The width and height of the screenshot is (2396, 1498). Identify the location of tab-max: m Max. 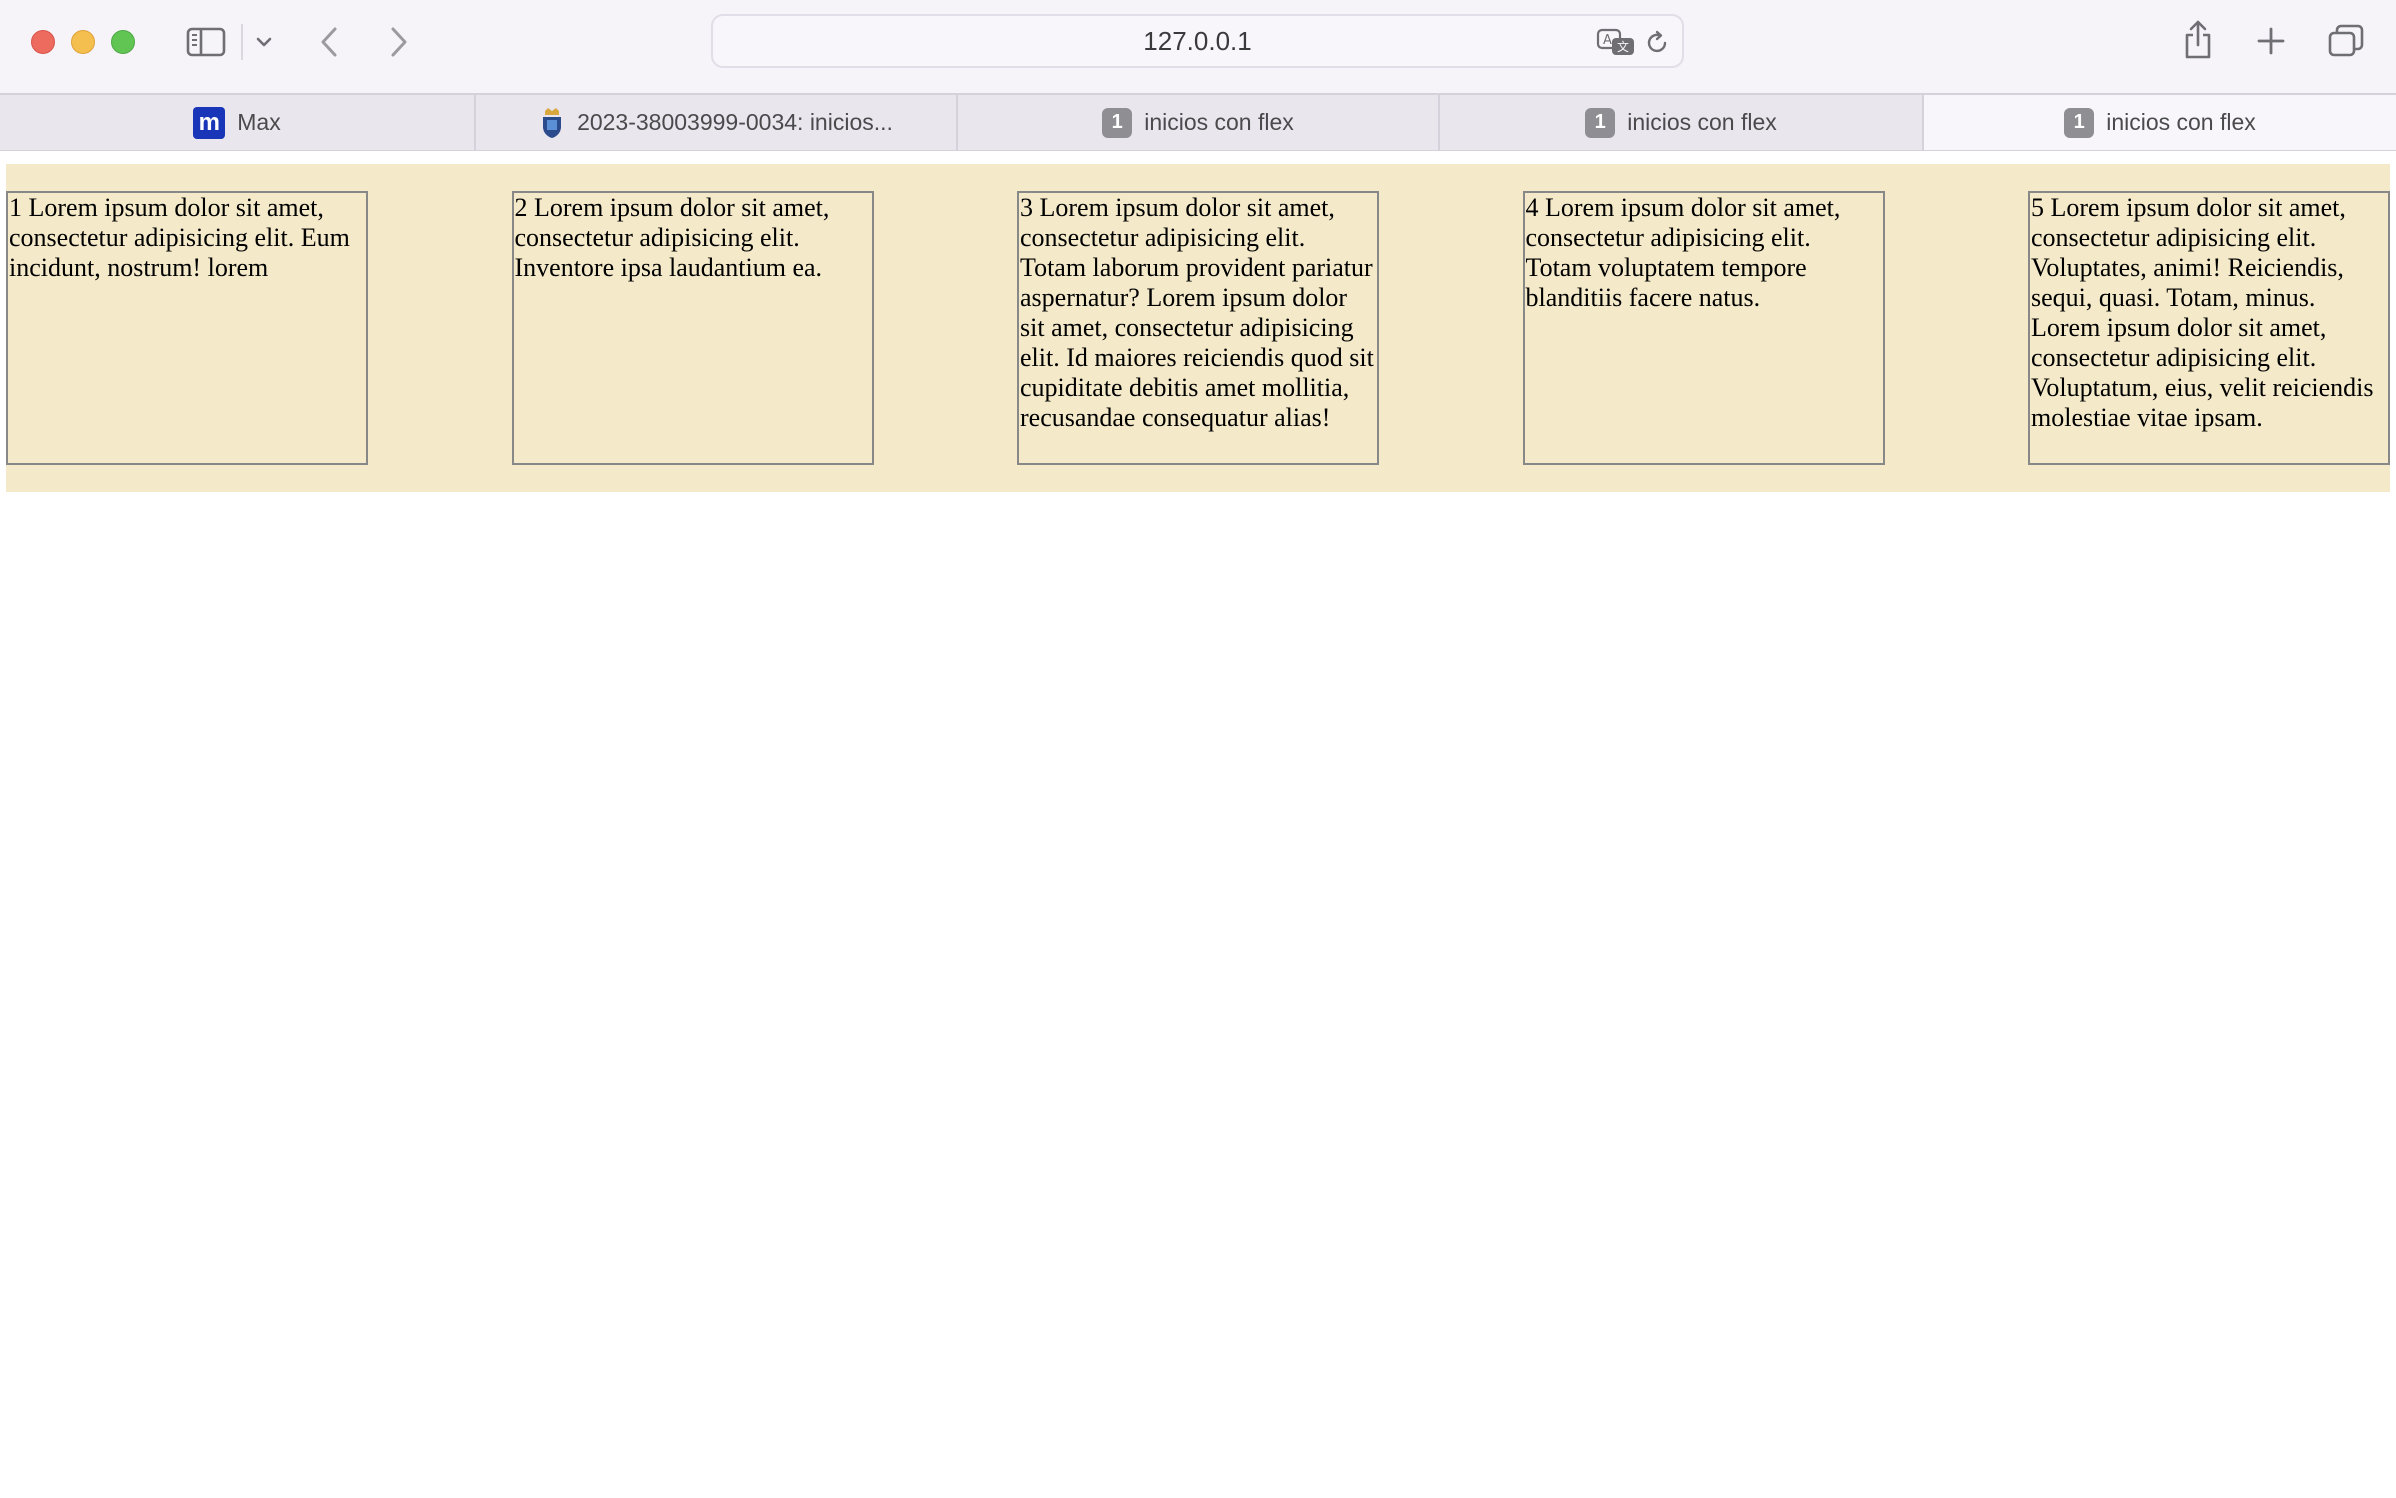
(238, 122).